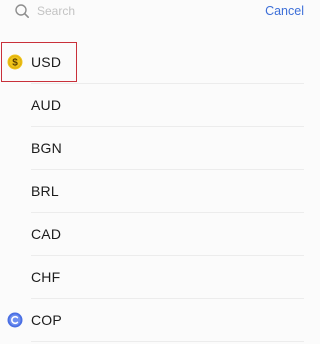 This screenshot has height=344, width=320. I want to click on currency-row-usd: $ USD, so click(154, 62).